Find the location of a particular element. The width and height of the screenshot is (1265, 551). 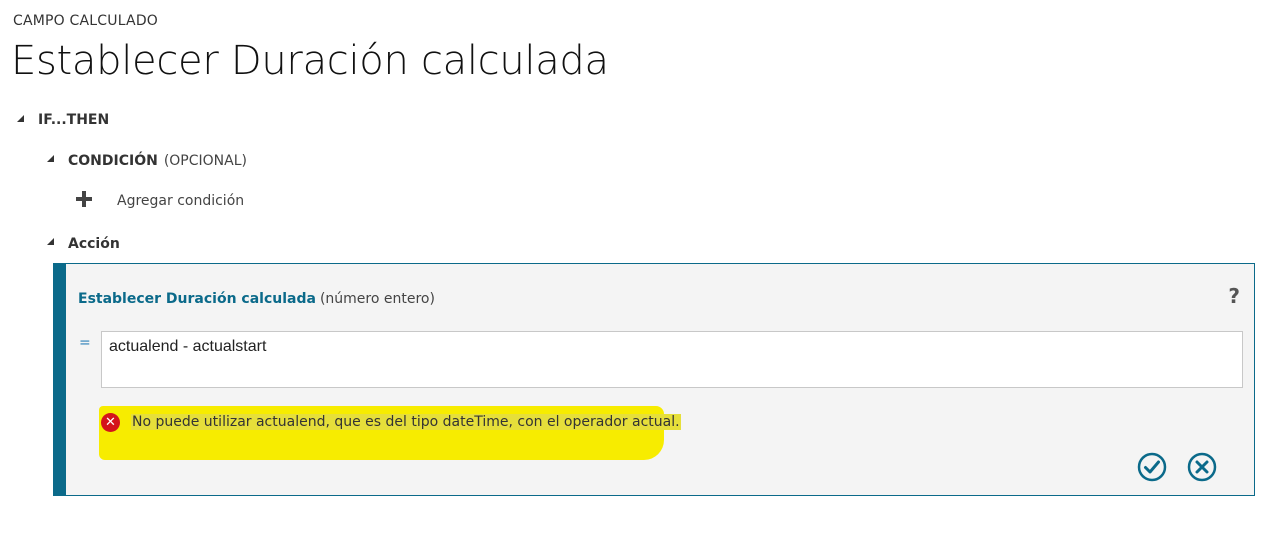

condition-label: CONDICIÓN (OPCIONAL) is located at coordinates (157, 161).